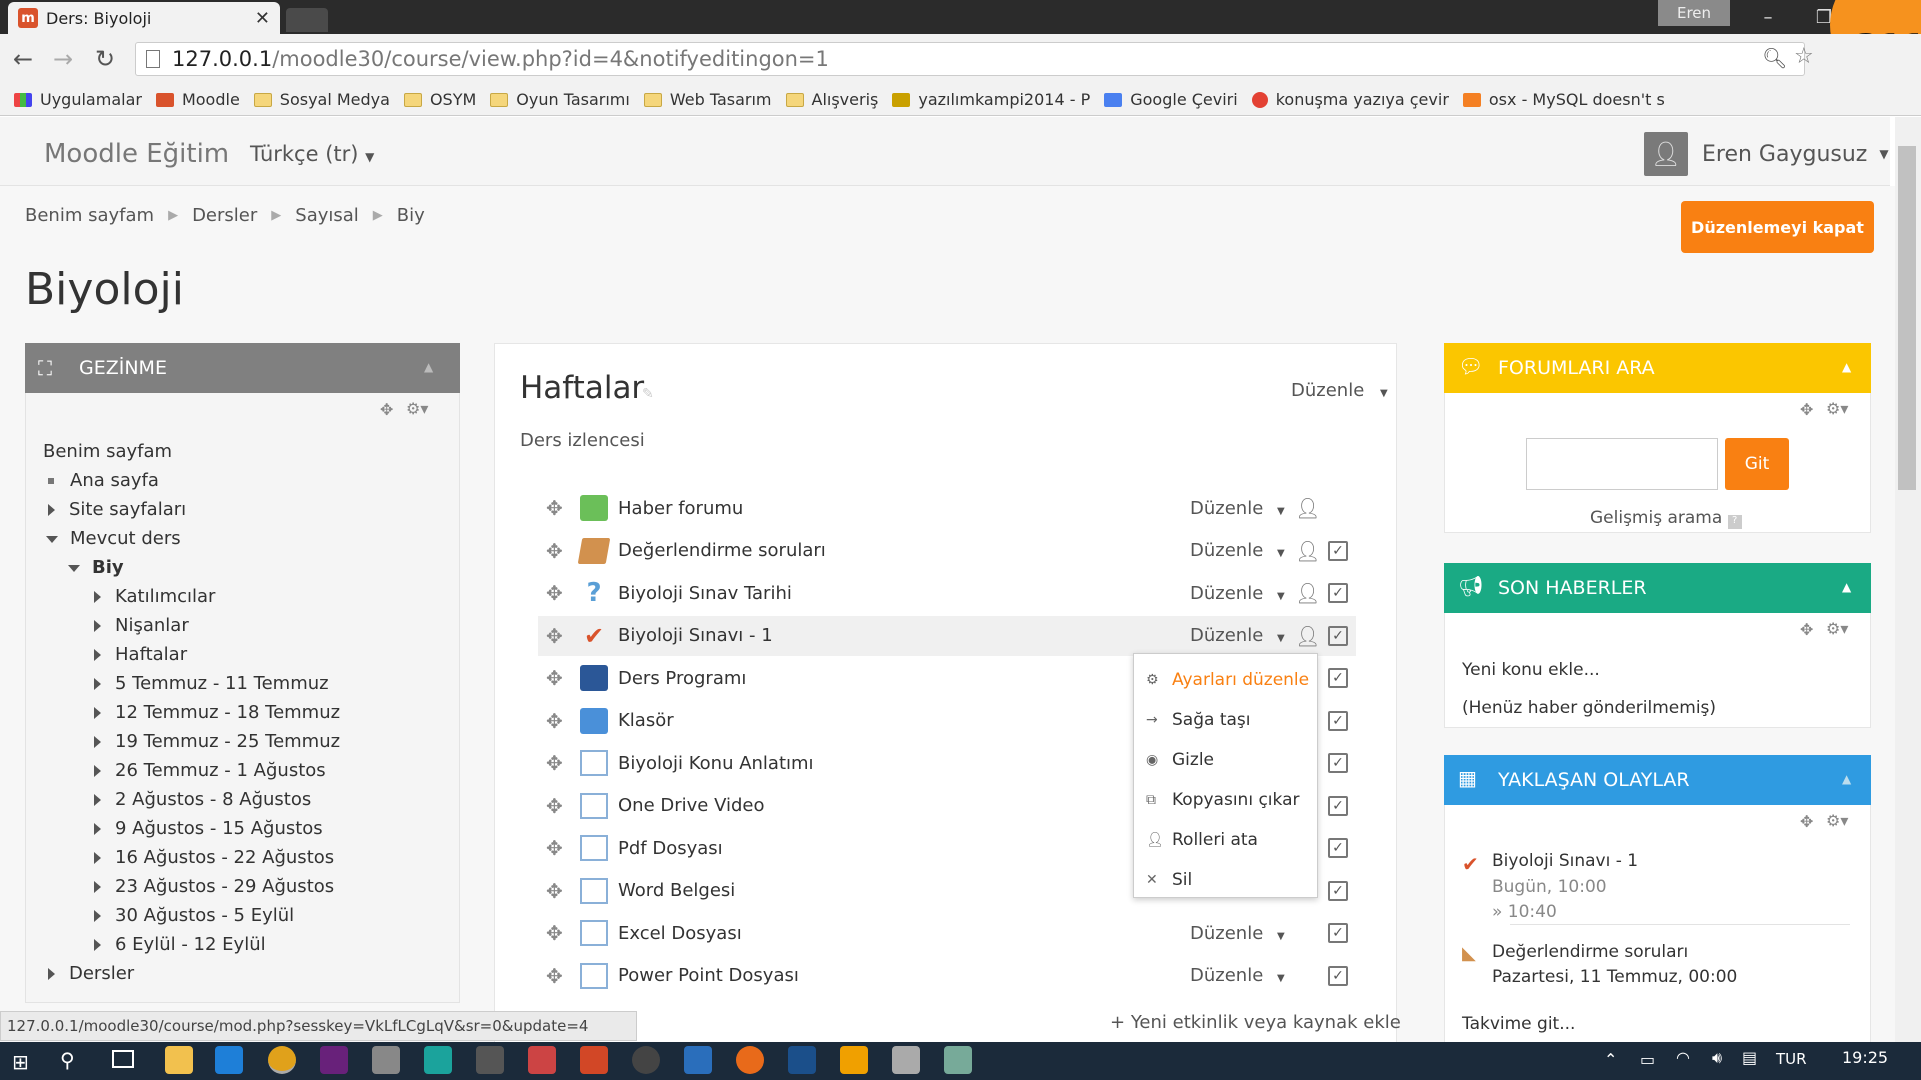 The image size is (1921, 1080). What do you see at coordinates (117, 509) in the screenshot?
I see `nav-item: Site sayfaları` at bounding box center [117, 509].